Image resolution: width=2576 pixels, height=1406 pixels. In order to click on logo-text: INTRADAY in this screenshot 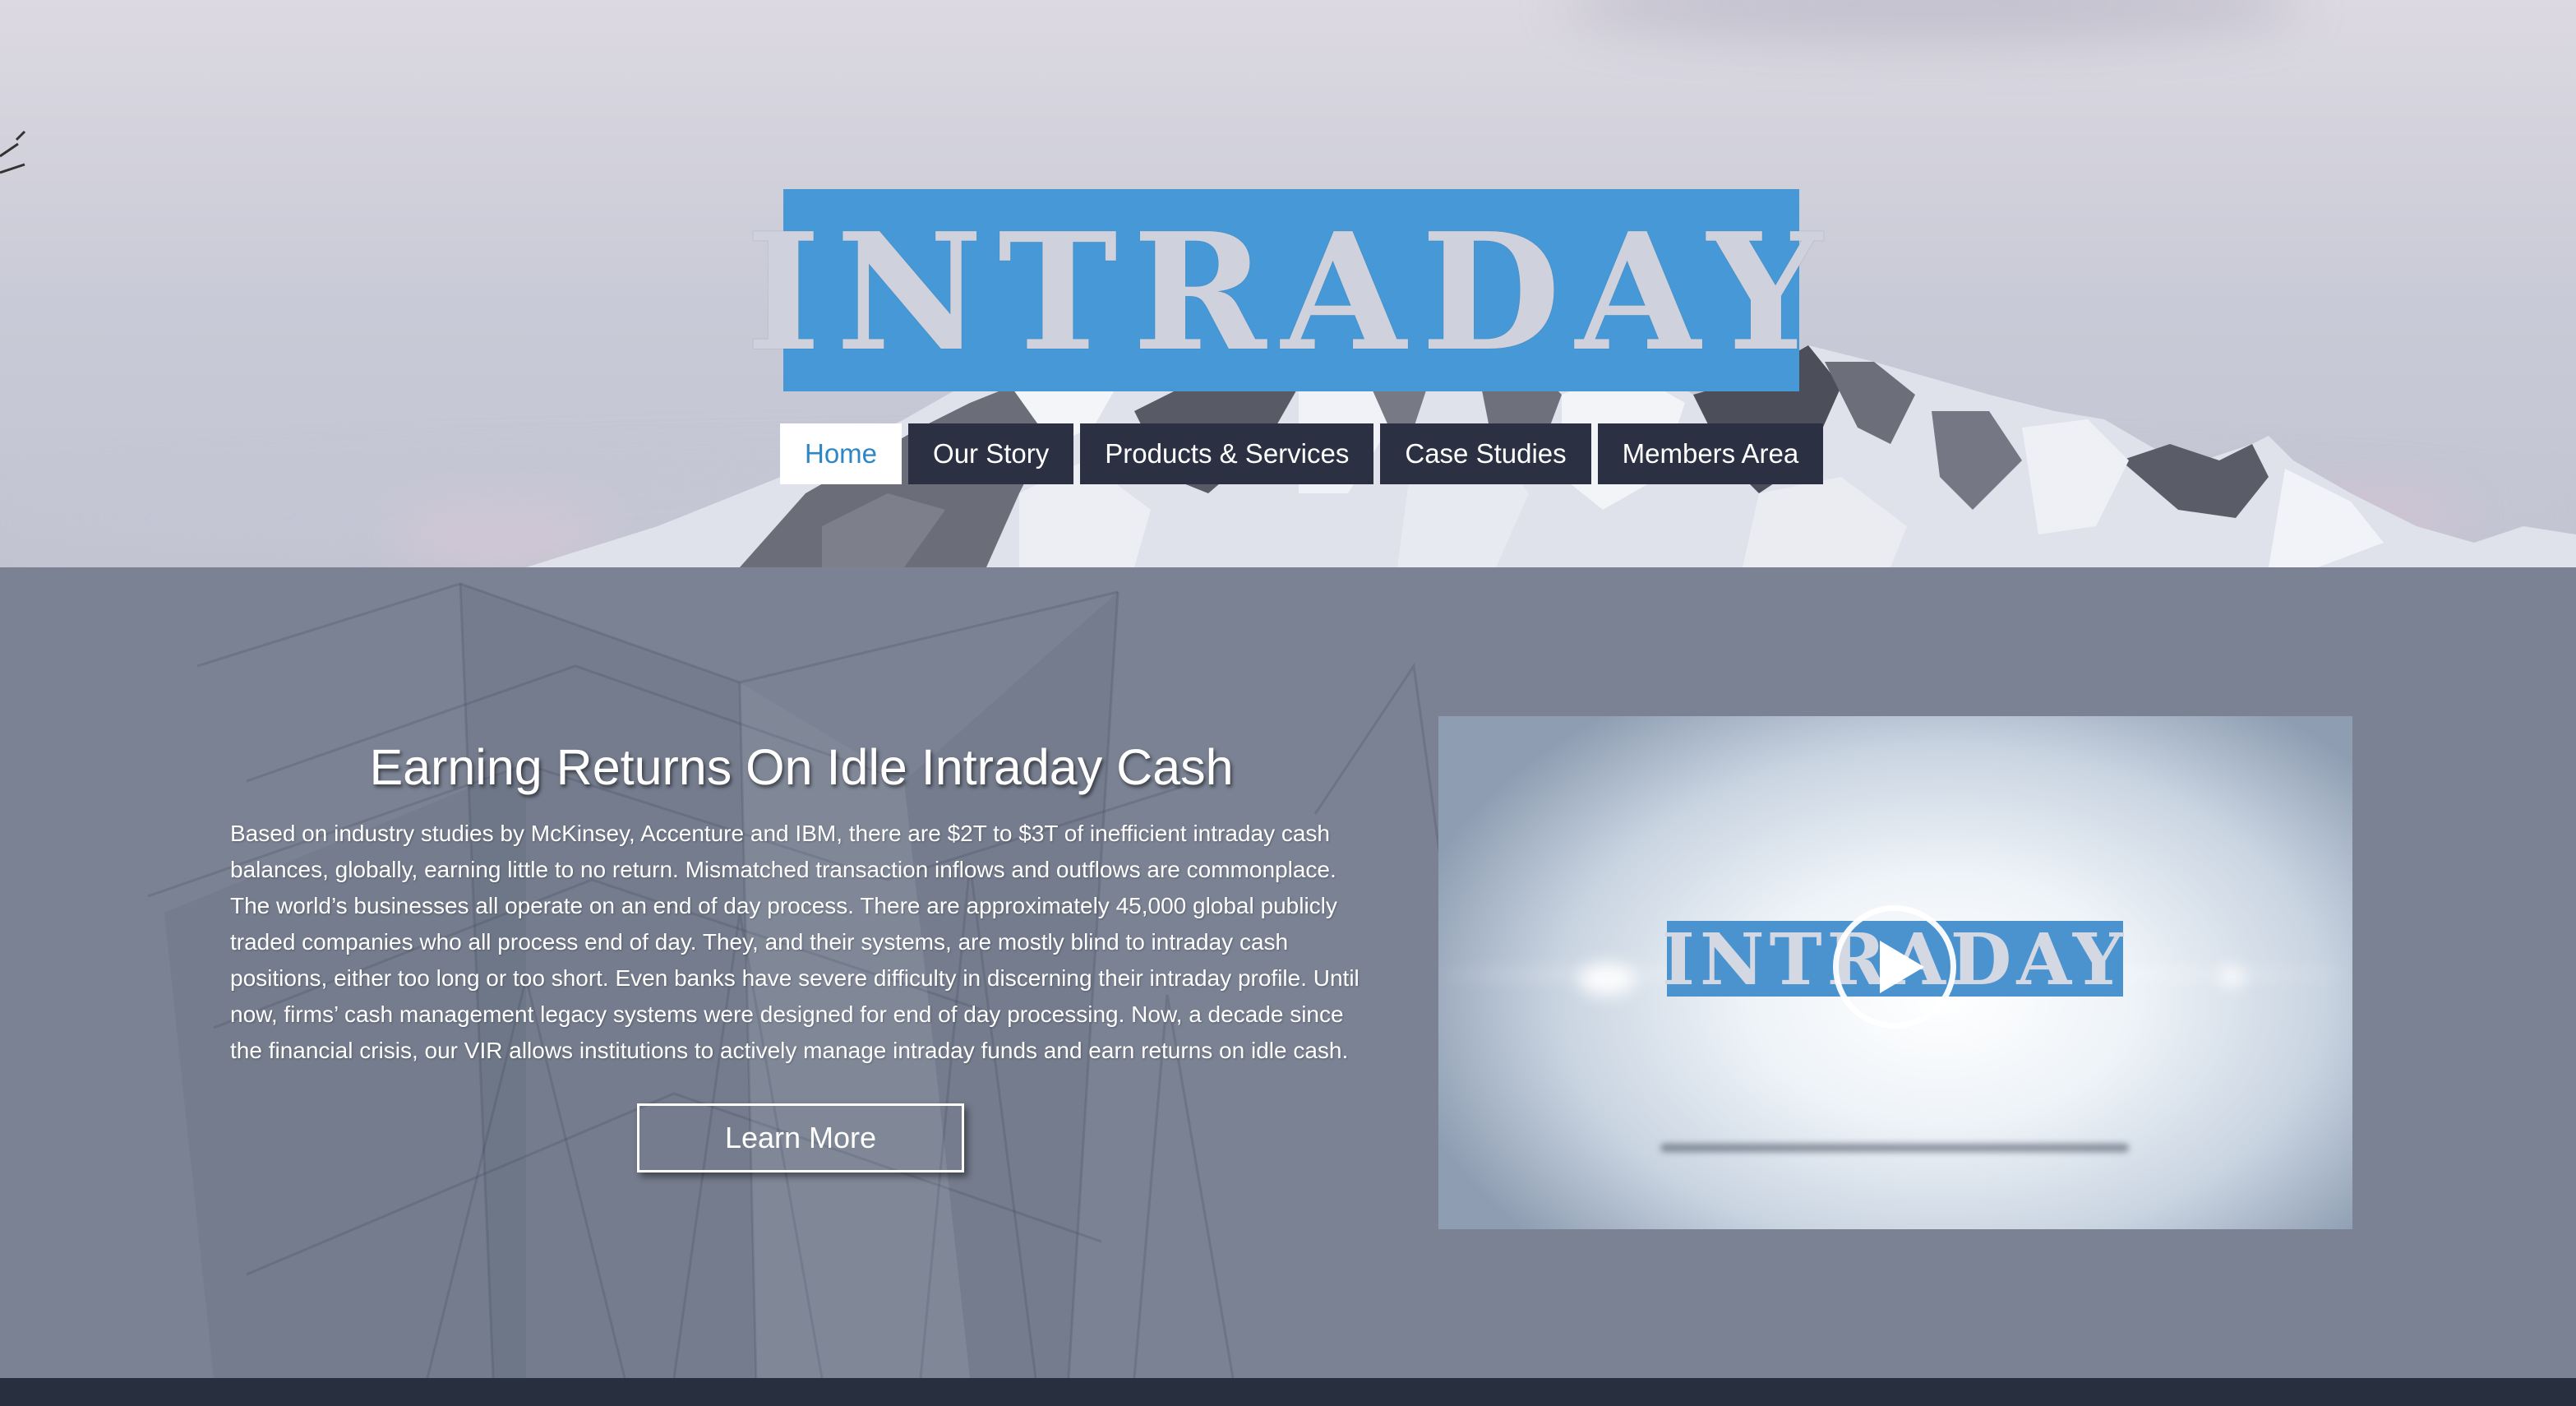, I will do `click(1292, 292)`.